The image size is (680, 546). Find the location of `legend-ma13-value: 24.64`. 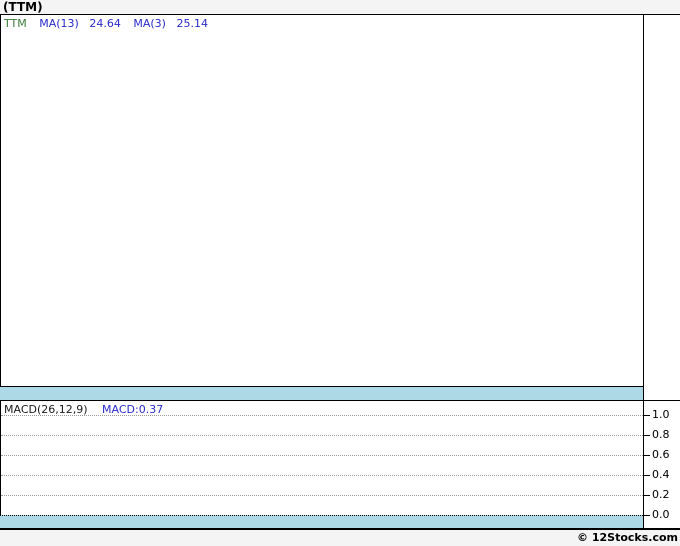

legend-ma13-value: 24.64 is located at coordinates (105, 23).